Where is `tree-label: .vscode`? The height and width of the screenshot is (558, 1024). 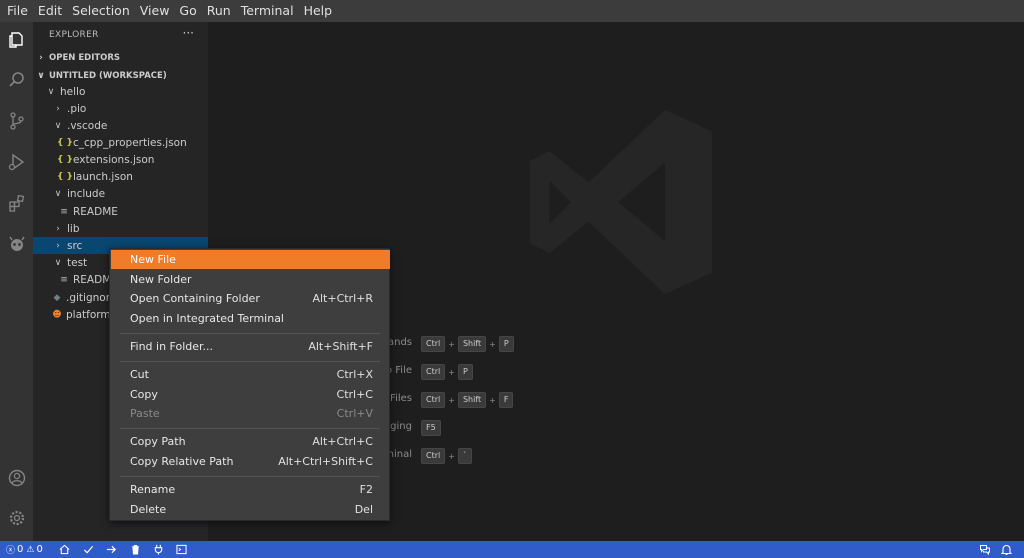 tree-label: .vscode is located at coordinates (87, 125).